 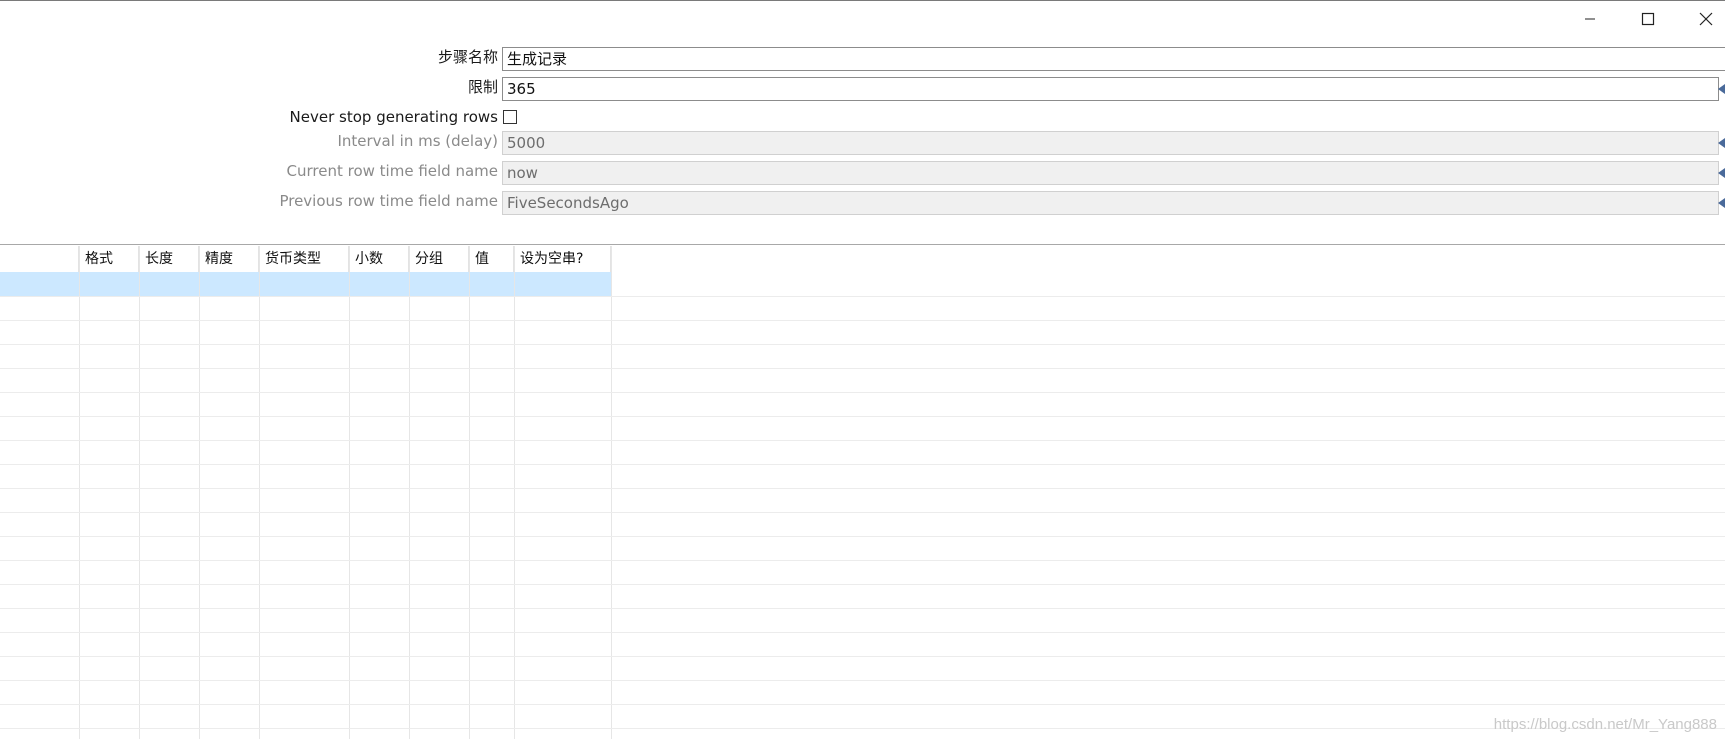 I want to click on current-row-time-label: Current row time field name, so click(x=392, y=171).